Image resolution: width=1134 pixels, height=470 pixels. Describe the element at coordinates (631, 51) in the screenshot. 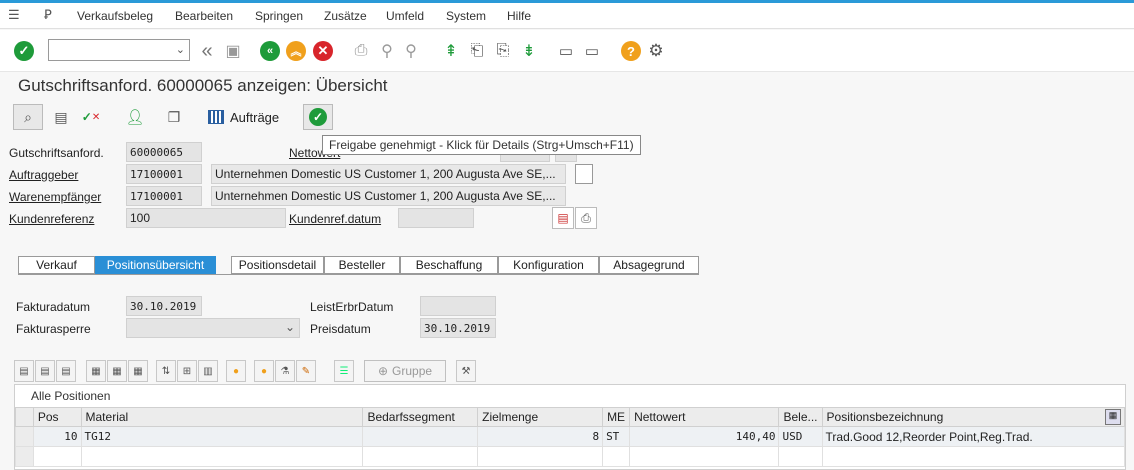

I see `help-icon: ?` at that location.